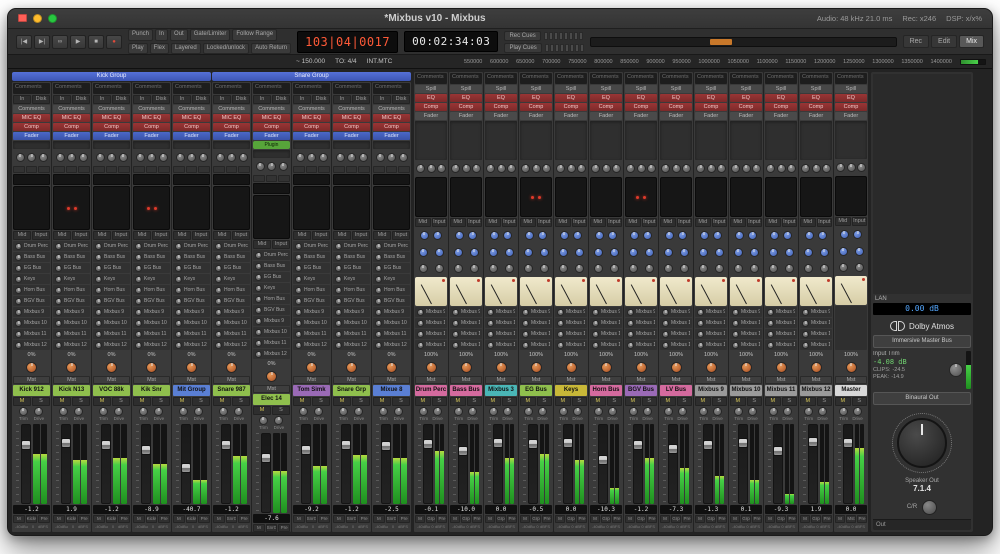  What do you see at coordinates (348, 41) in the screenshot?
I see `primary-clock: 103|04|0017` at bounding box center [348, 41].